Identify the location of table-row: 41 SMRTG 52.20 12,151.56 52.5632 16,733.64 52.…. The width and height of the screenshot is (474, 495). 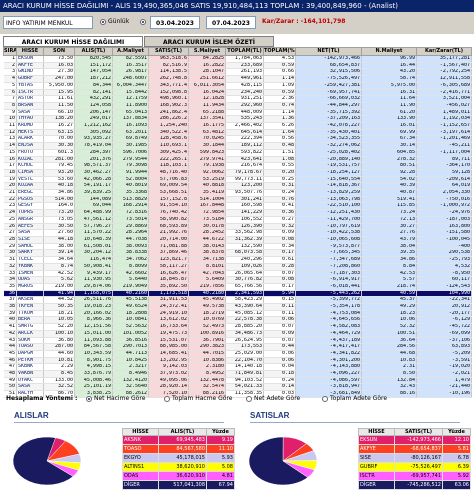
(237, 327).